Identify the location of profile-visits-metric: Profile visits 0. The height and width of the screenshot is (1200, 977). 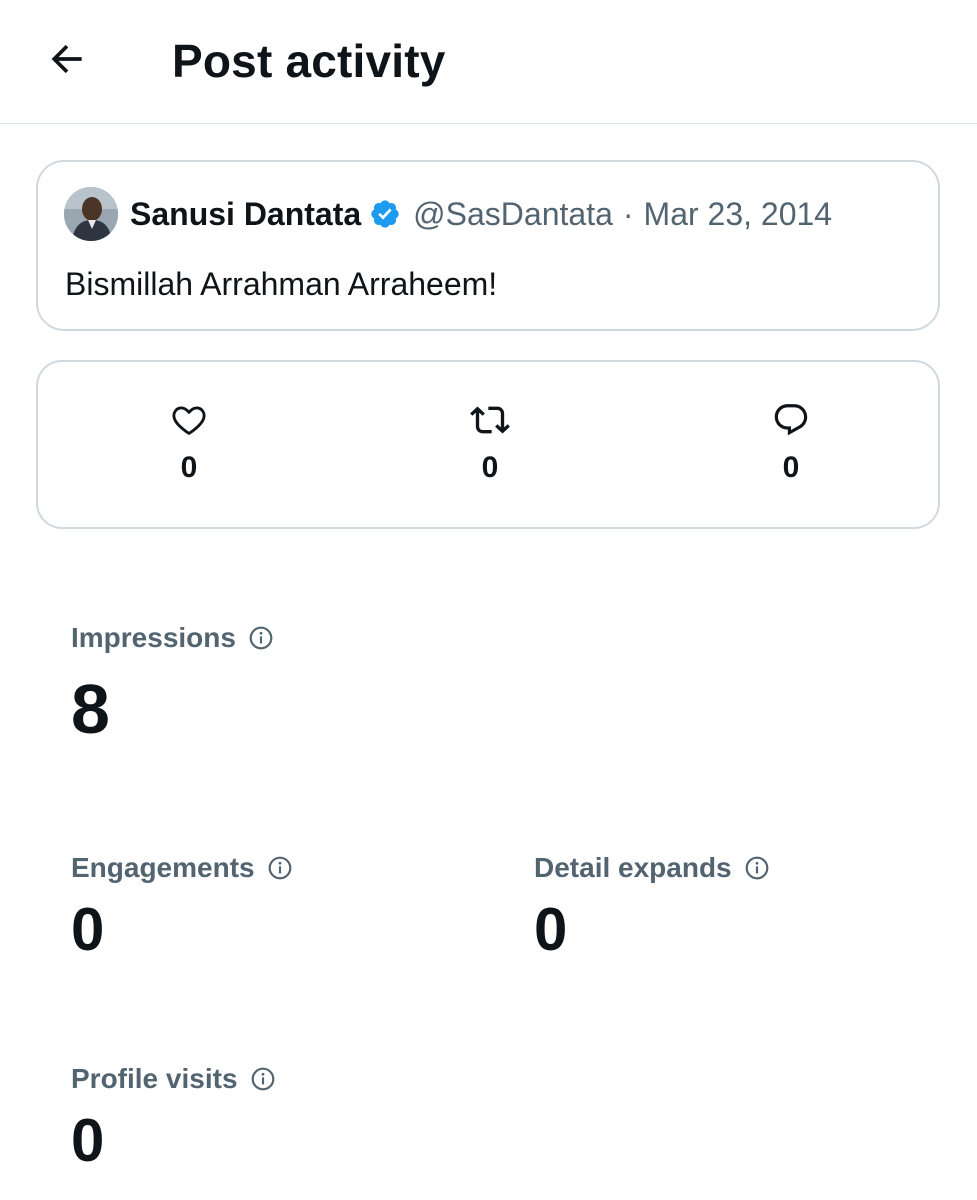
(173, 1115).